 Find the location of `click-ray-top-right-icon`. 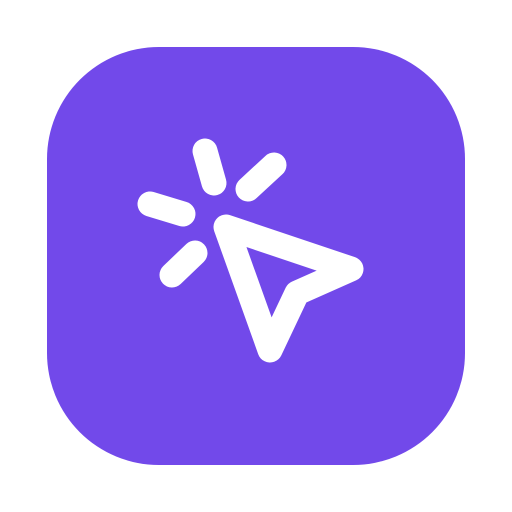

click-ray-top-right-icon is located at coordinates (261, 177).